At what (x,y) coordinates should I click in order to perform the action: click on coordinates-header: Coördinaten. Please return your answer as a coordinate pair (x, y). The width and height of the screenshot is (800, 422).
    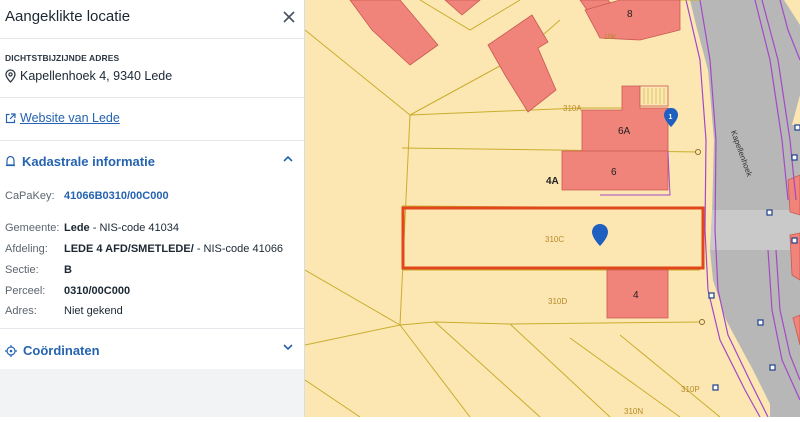
    Looking at the image, I should click on (52, 350).